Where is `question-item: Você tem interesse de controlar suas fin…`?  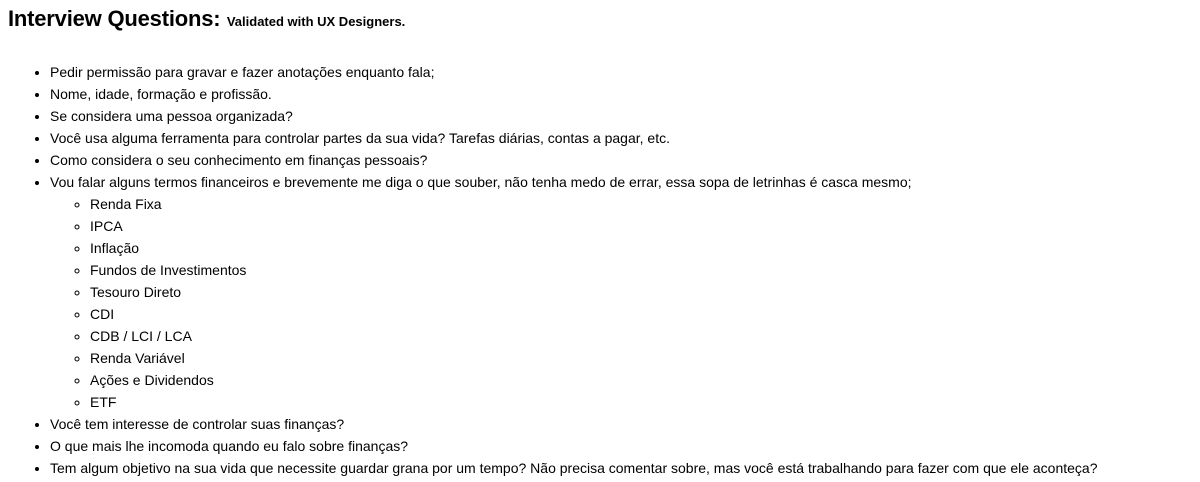 question-item: Você tem interesse de controlar suas fin… is located at coordinates (574, 424).